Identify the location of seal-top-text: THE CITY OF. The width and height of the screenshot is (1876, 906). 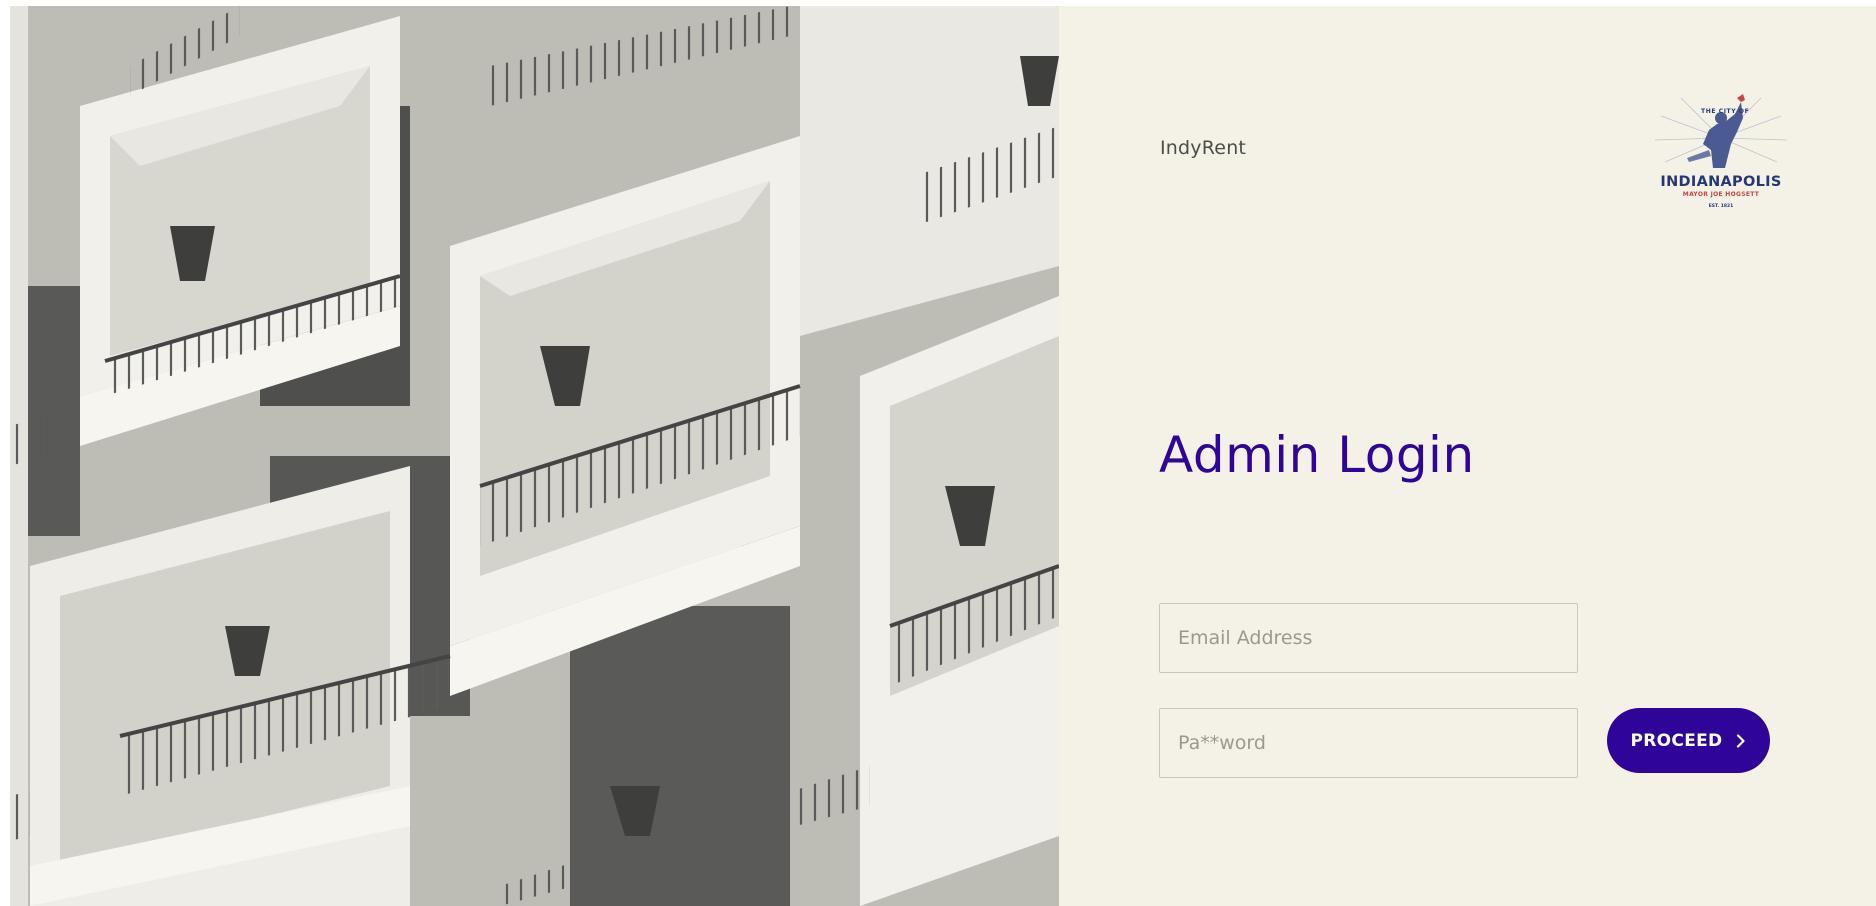
(1725, 111).